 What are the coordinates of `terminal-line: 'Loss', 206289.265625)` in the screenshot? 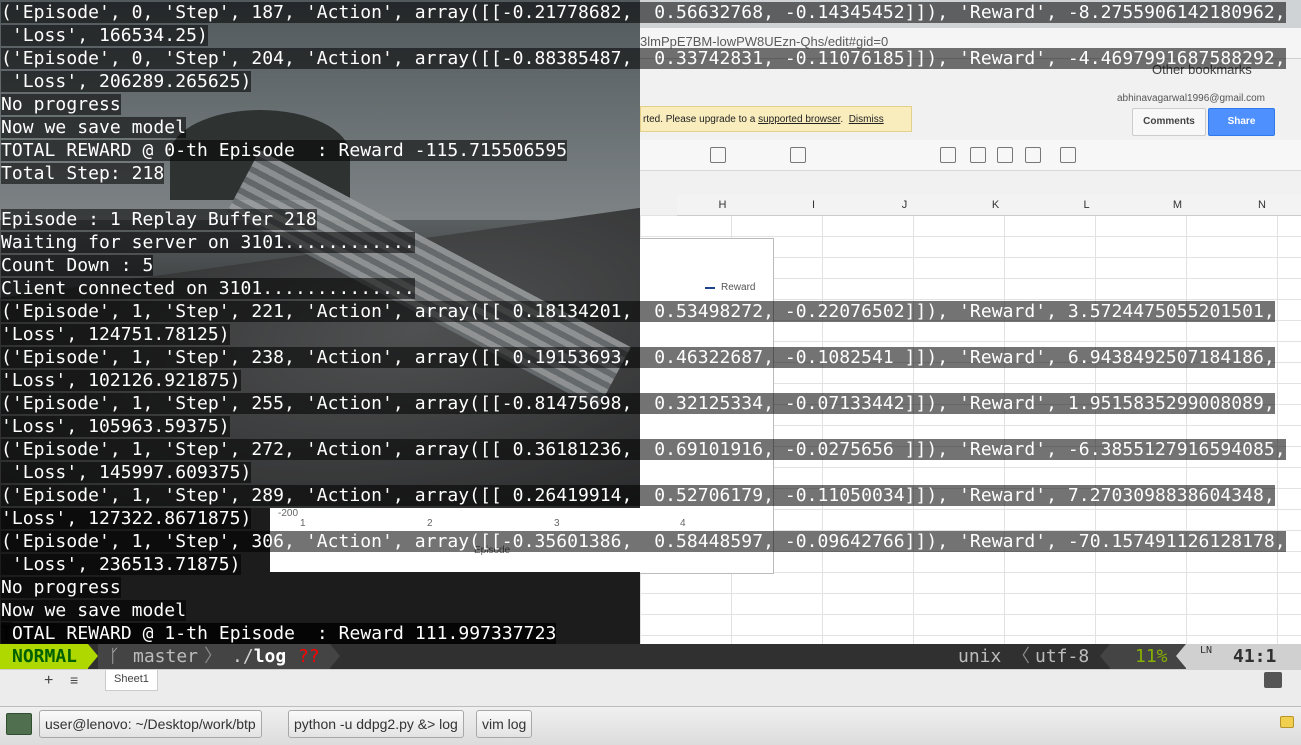 It's located at (126, 81).